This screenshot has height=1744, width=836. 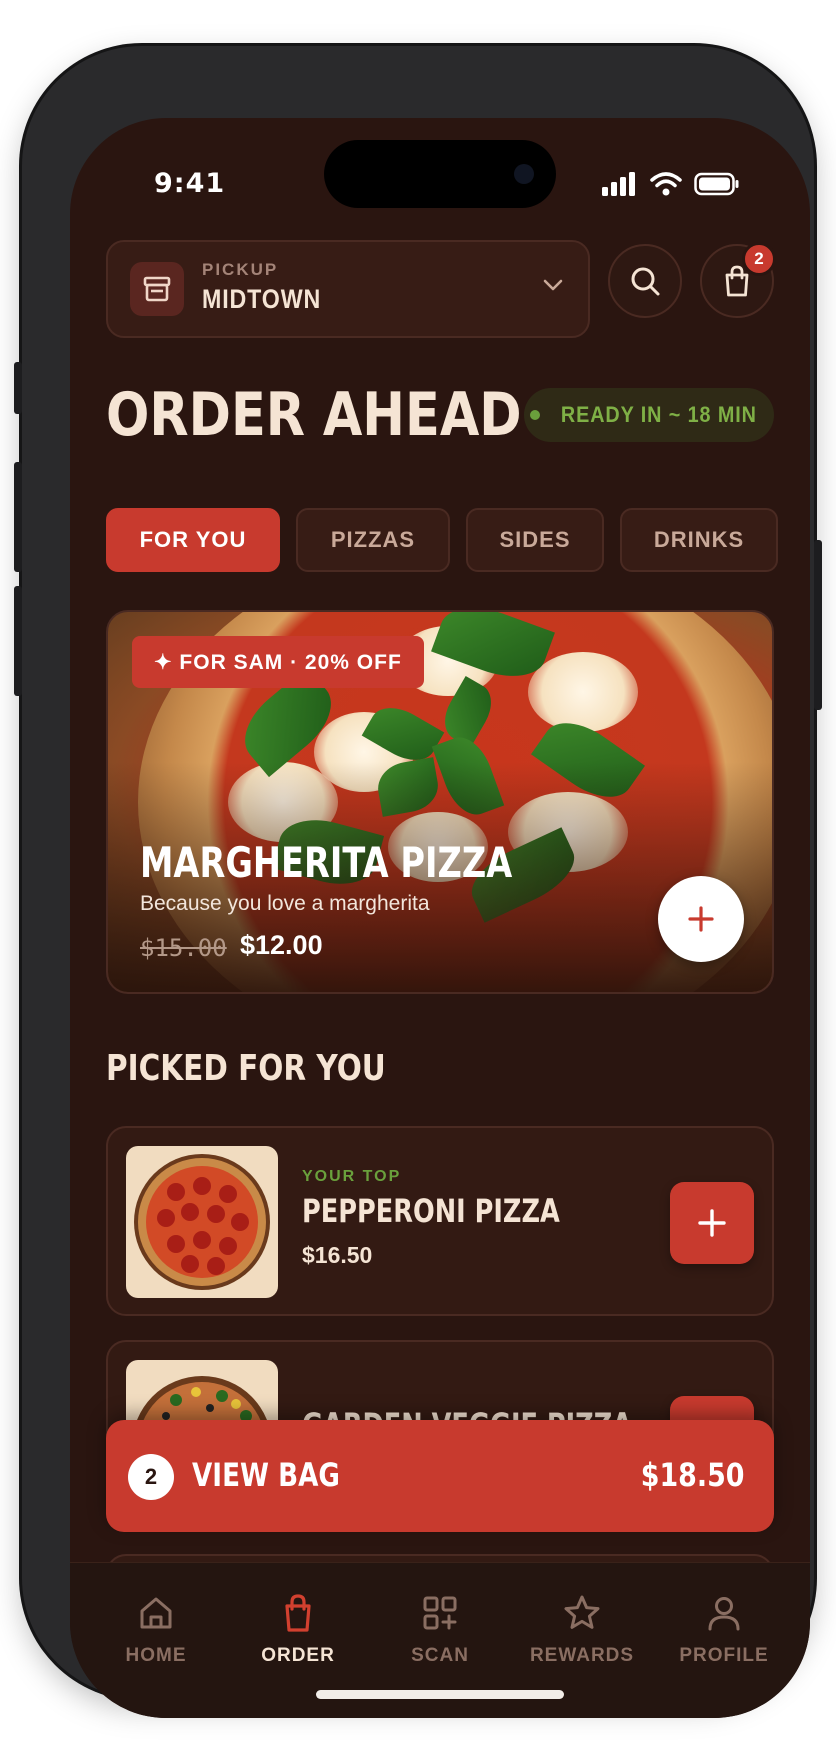 I want to click on view-bag-label: VIEW BAG, so click(x=266, y=1475).